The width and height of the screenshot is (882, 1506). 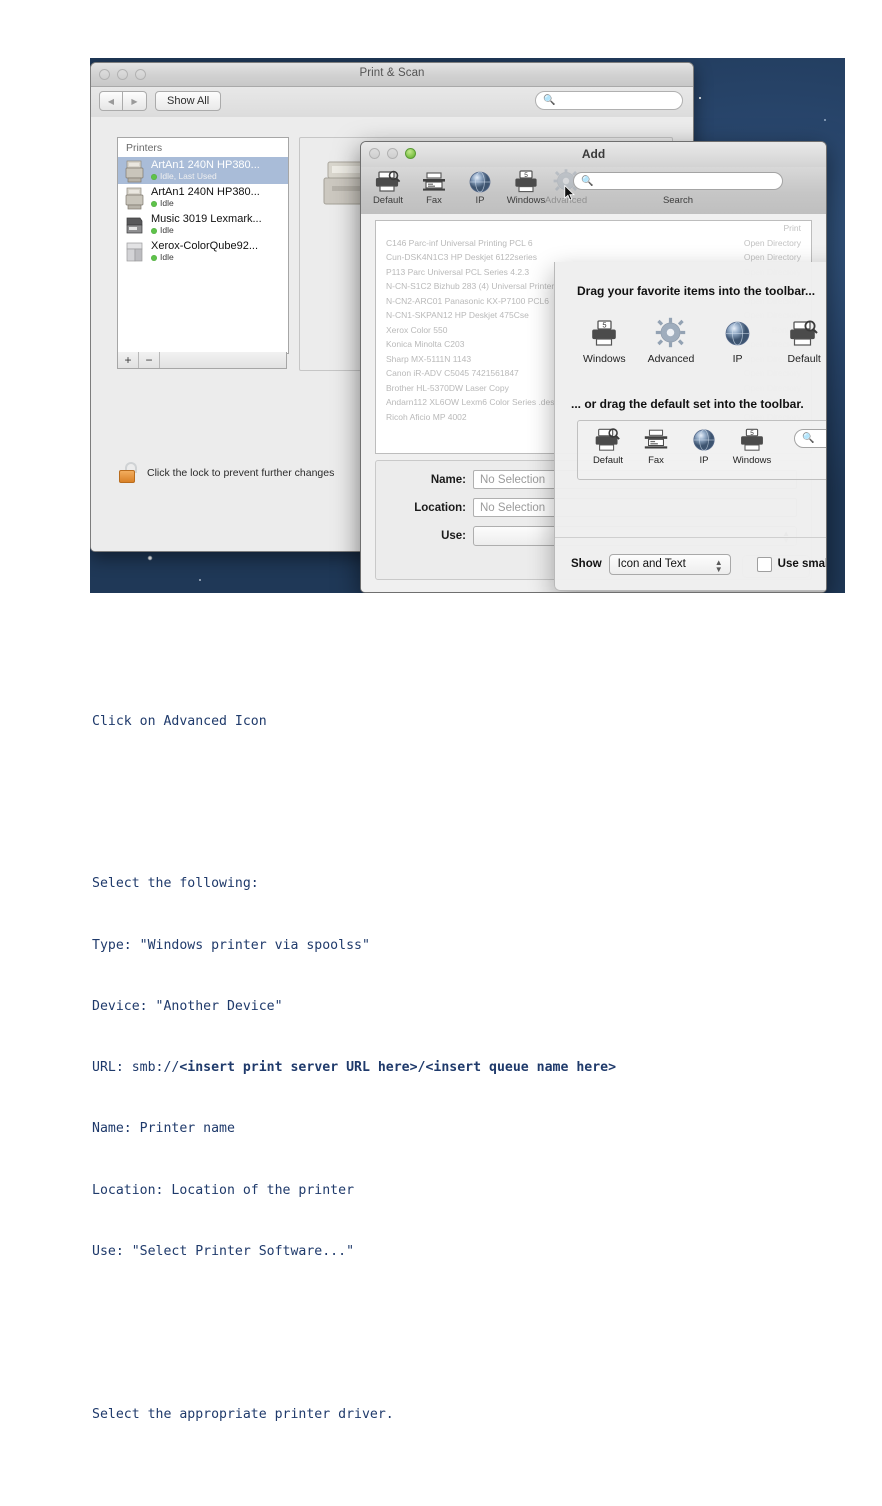 I want to click on toolbar-item-ip: IP, so click(x=480, y=187).